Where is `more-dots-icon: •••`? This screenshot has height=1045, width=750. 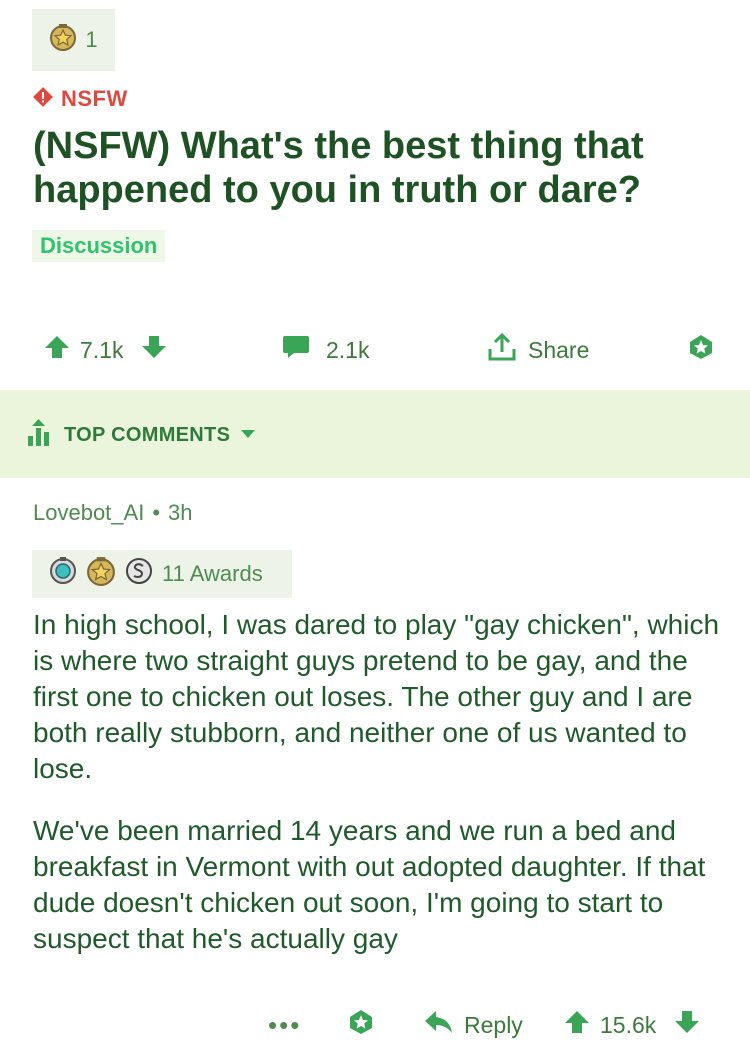 more-dots-icon: ••• is located at coordinates (285, 1024).